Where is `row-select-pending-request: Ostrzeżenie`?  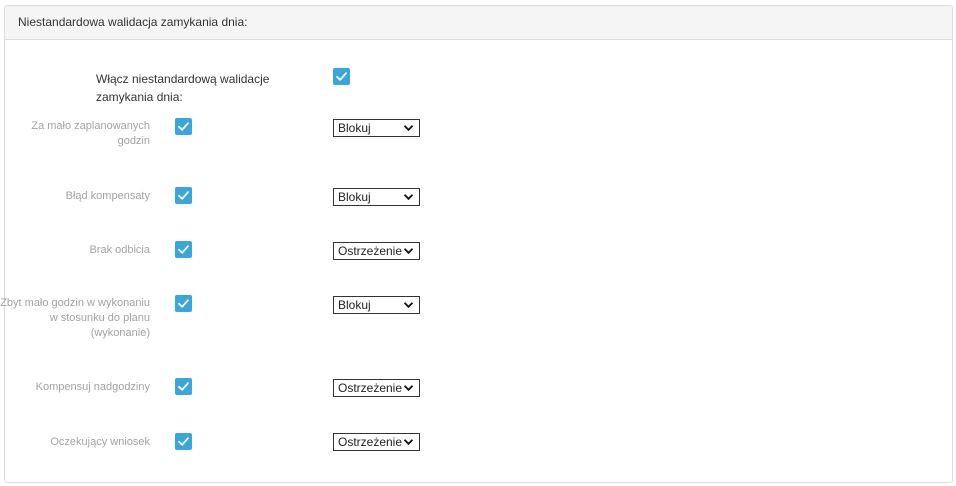
row-select-pending-request: Ostrzeżenie is located at coordinates (376, 442).